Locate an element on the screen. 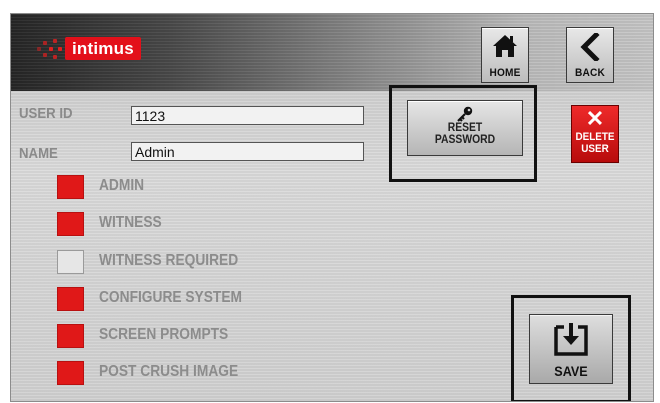 This screenshot has width=660, height=403. home-label: HOME is located at coordinates (505, 73).